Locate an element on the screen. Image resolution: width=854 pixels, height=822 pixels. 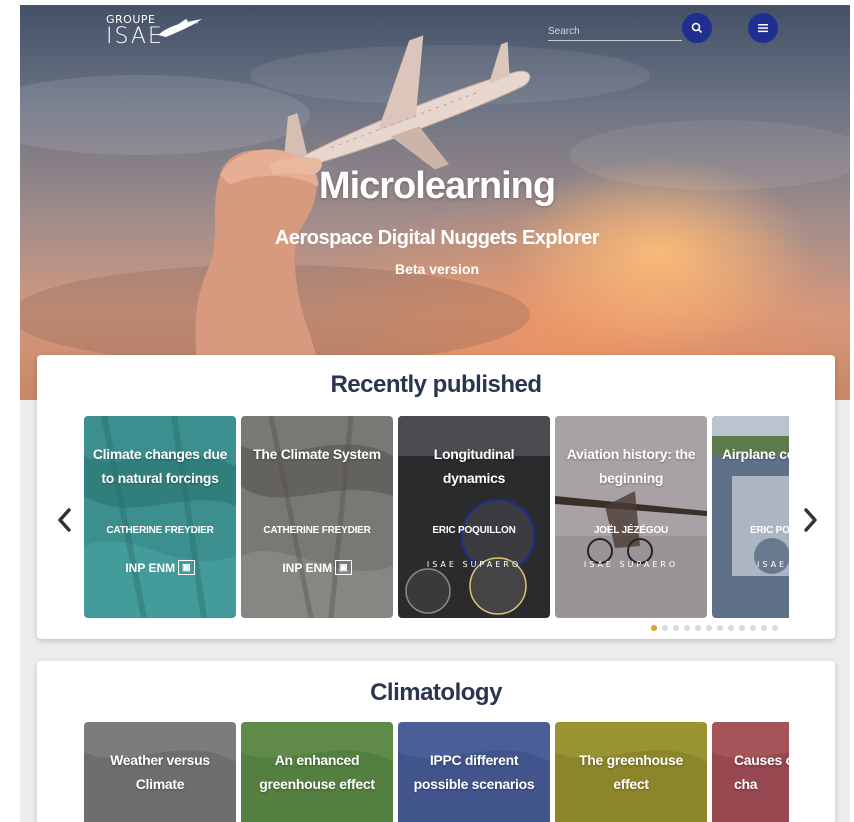
search-field is located at coordinates (615, 31).